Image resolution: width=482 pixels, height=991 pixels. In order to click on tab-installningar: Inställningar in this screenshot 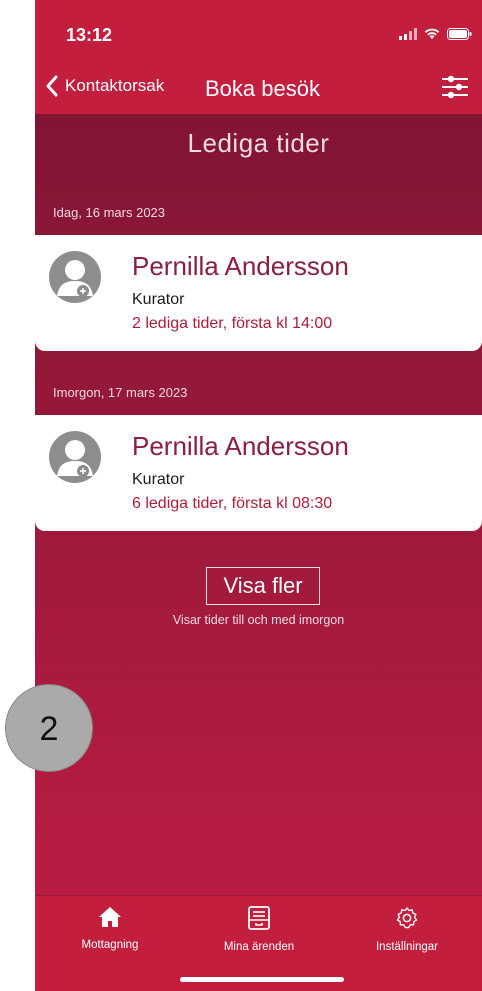, I will do `click(407, 929)`.